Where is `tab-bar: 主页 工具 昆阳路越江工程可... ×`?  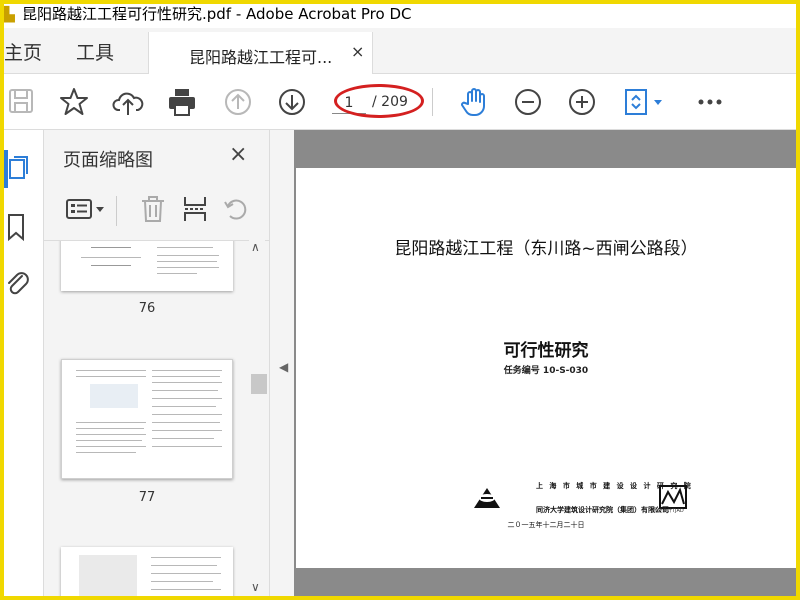 tab-bar: 主页 工具 昆阳路越江工程可... × is located at coordinates (400, 51).